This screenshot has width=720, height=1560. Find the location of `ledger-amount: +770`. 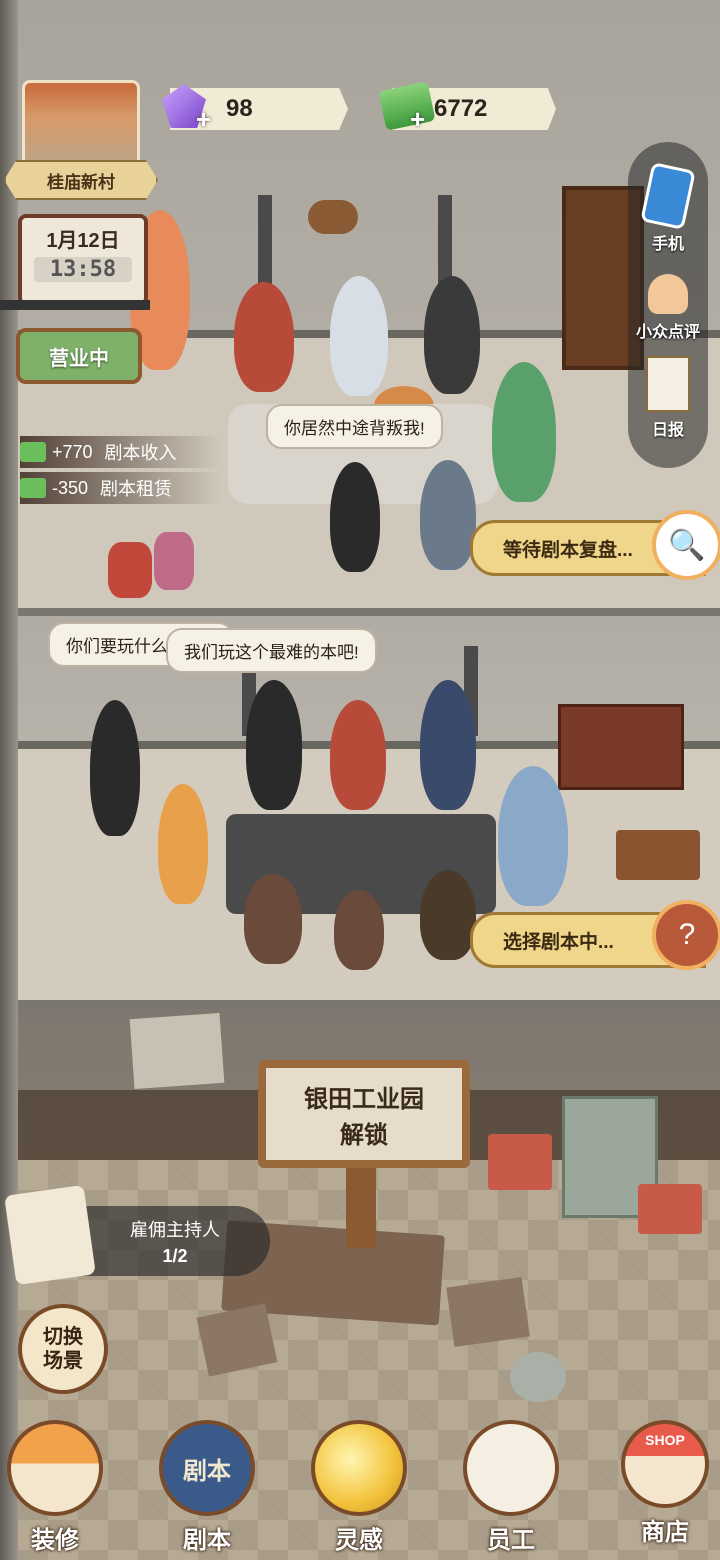

ledger-amount: +770 is located at coordinates (72, 451).